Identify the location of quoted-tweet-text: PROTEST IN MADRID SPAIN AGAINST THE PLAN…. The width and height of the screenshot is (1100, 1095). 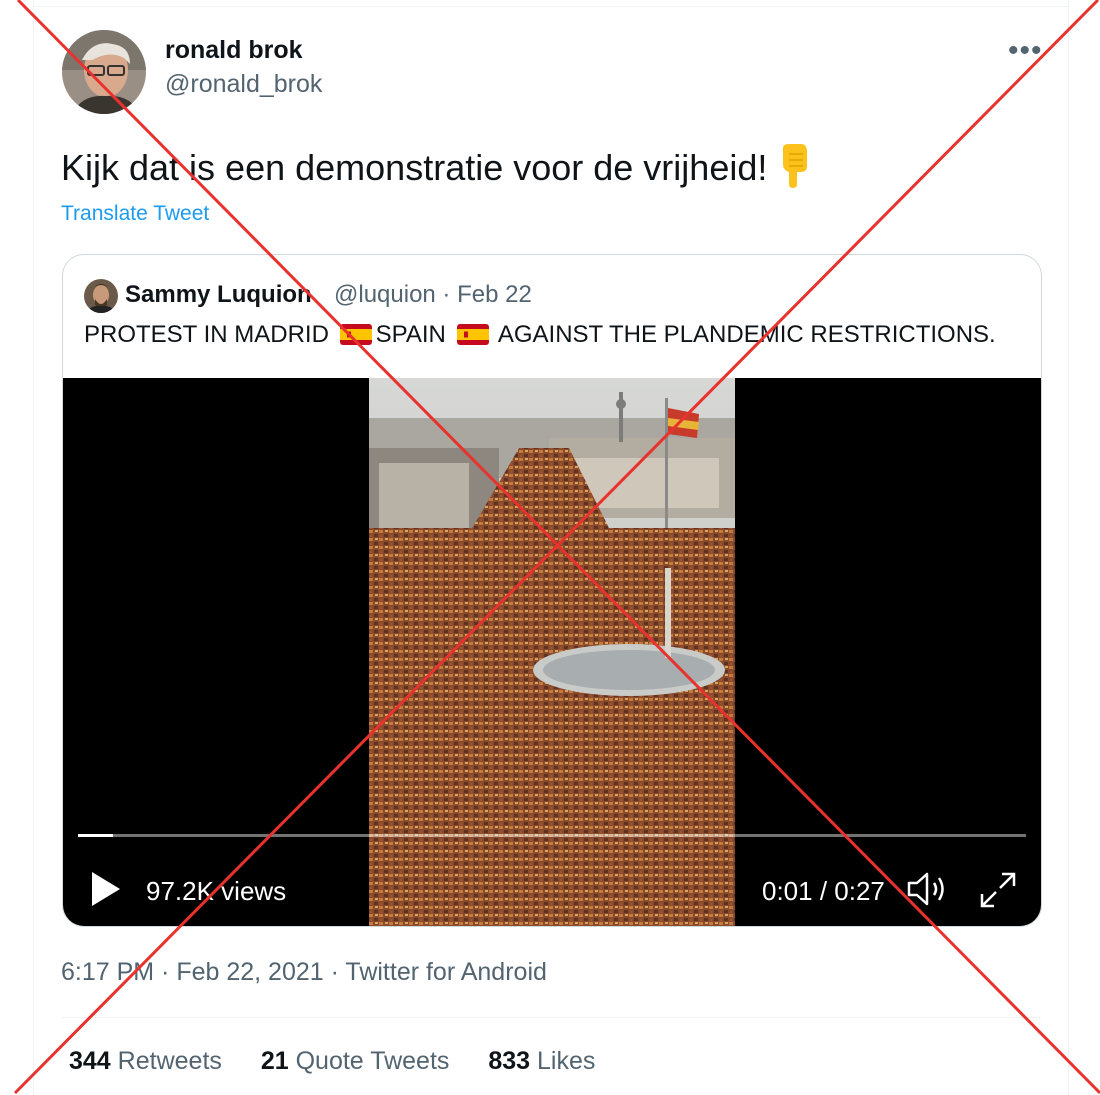
(540, 335).